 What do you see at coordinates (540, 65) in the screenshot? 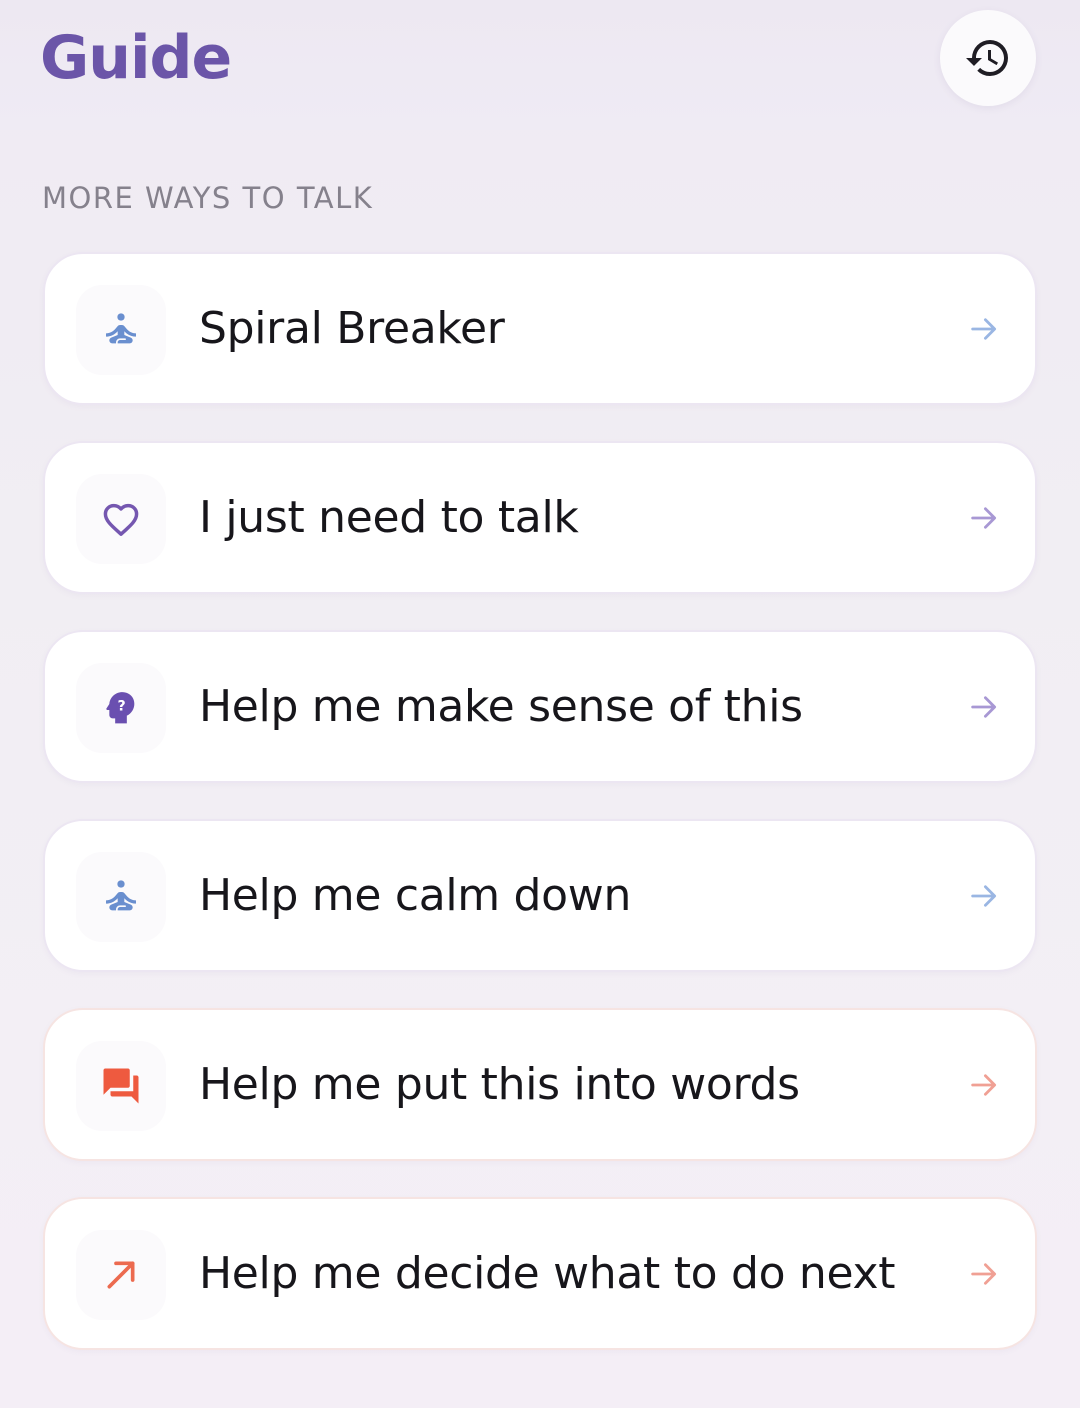
I see `header-bar: Guide` at bounding box center [540, 65].